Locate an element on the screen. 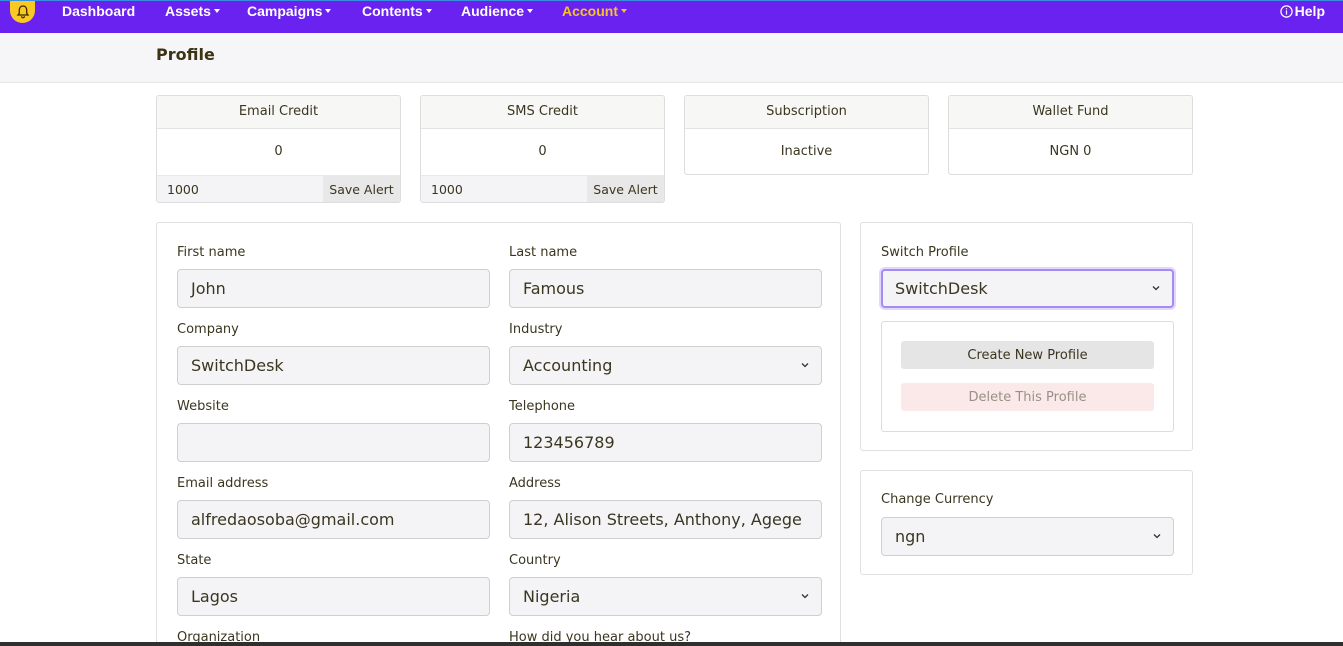  subscription-title: Subscription is located at coordinates (806, 112).